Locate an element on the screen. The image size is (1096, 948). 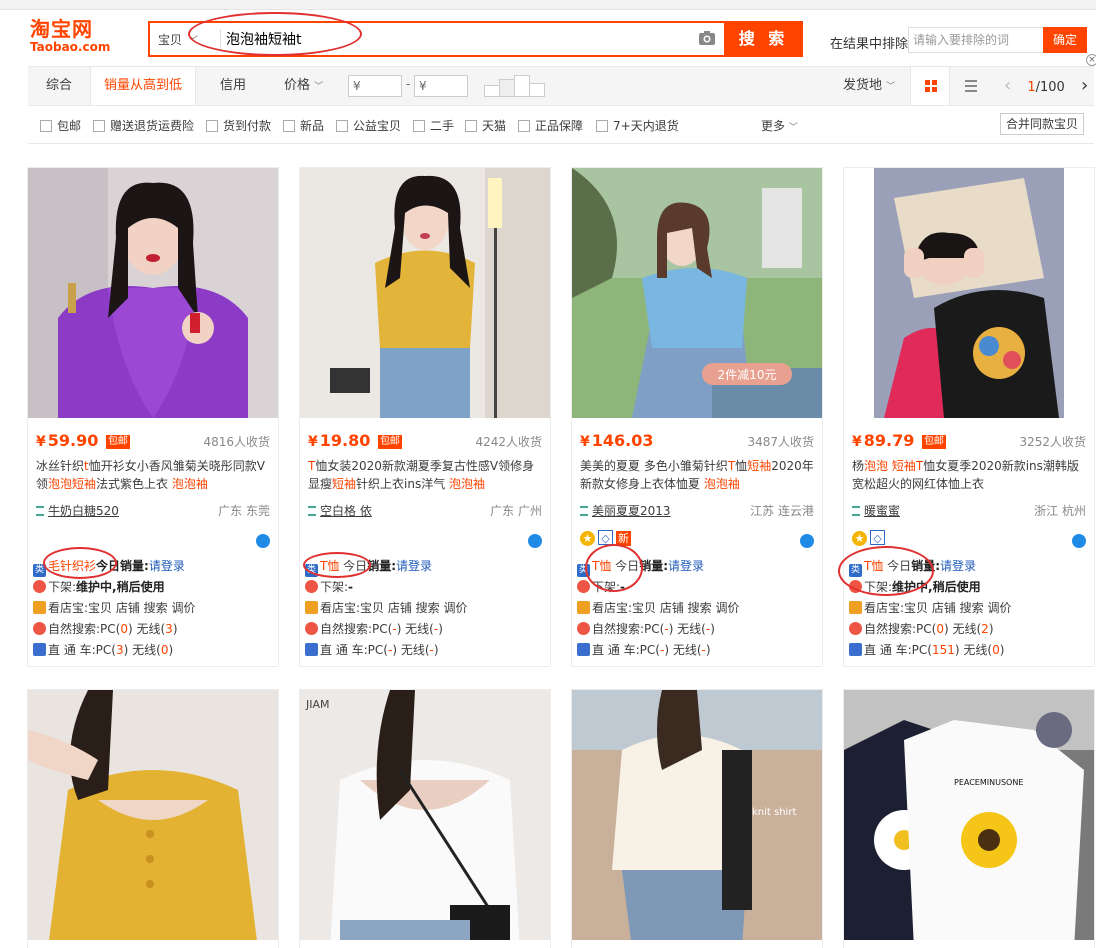
filter-more-label: 更多 is located at coordinates (773, 126).